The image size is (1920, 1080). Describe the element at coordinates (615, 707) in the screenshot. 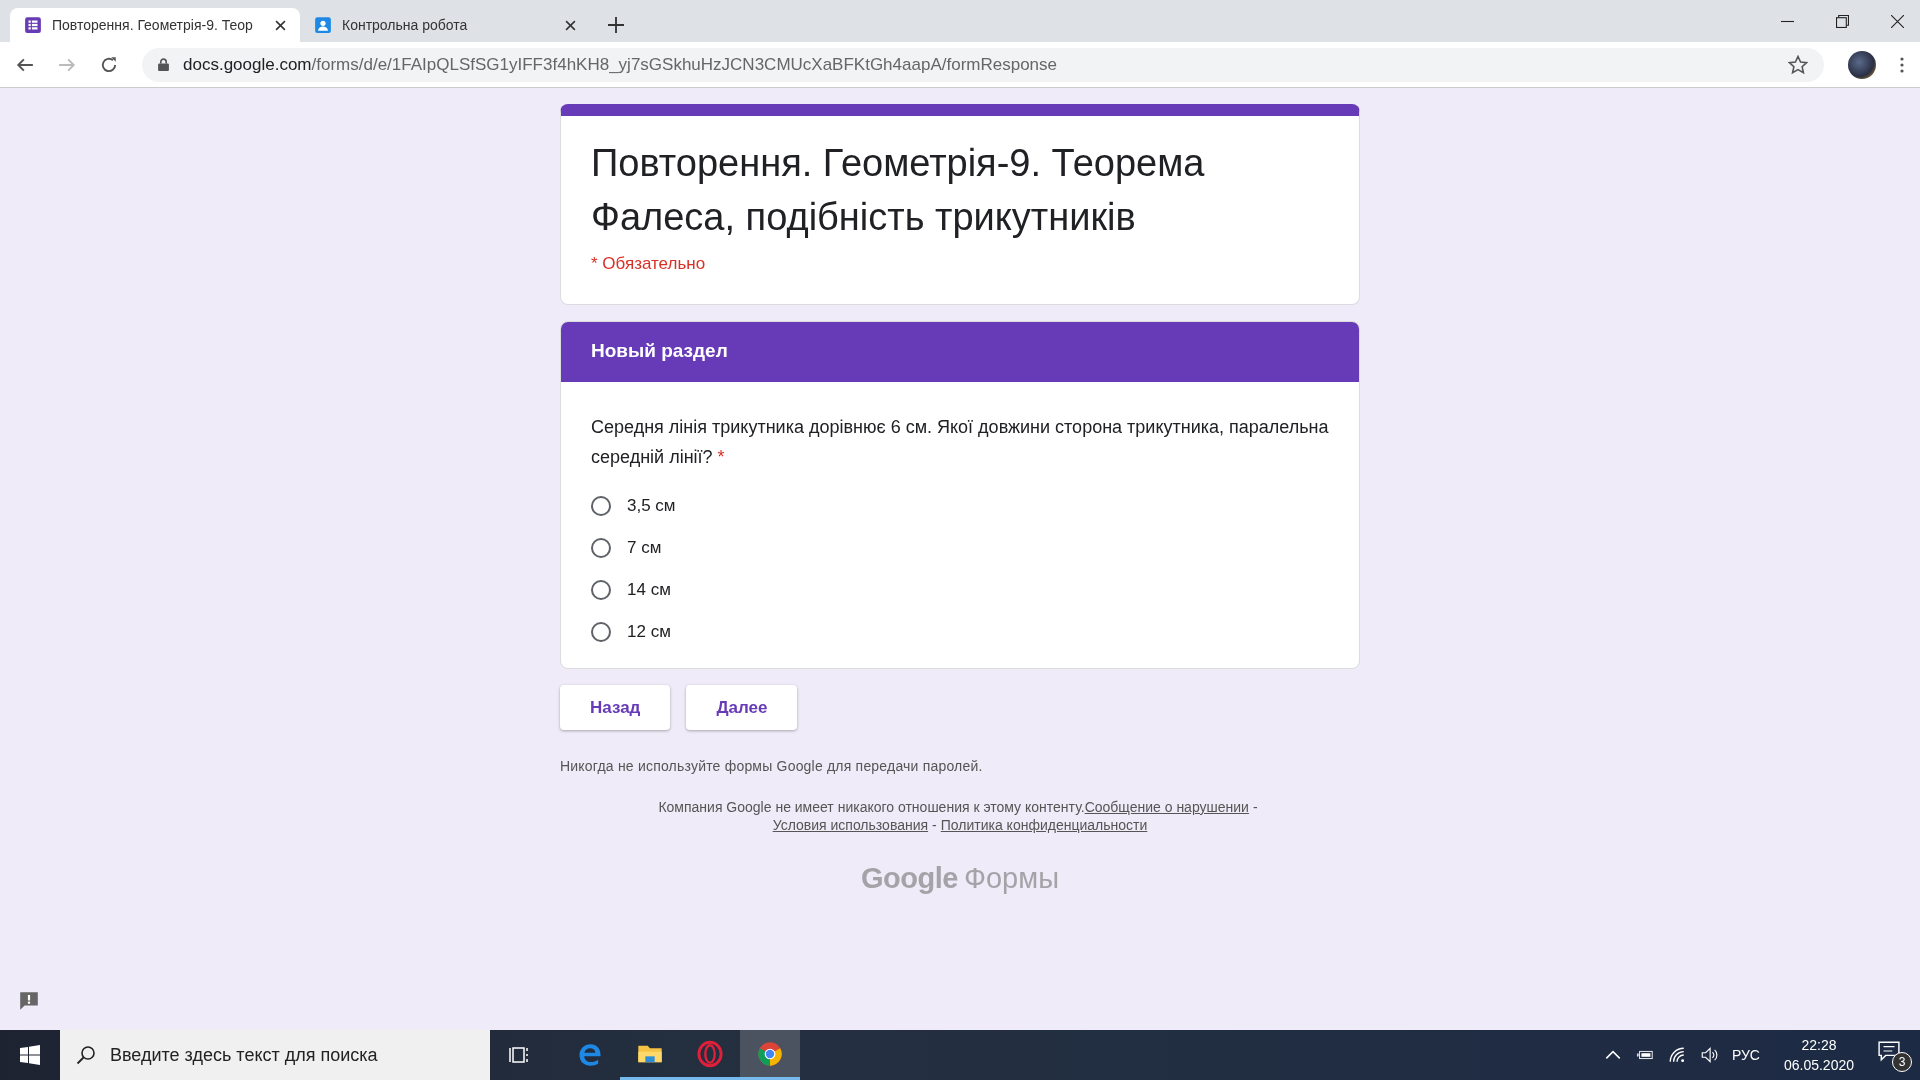

I see `nav-button: Назад` at that location.